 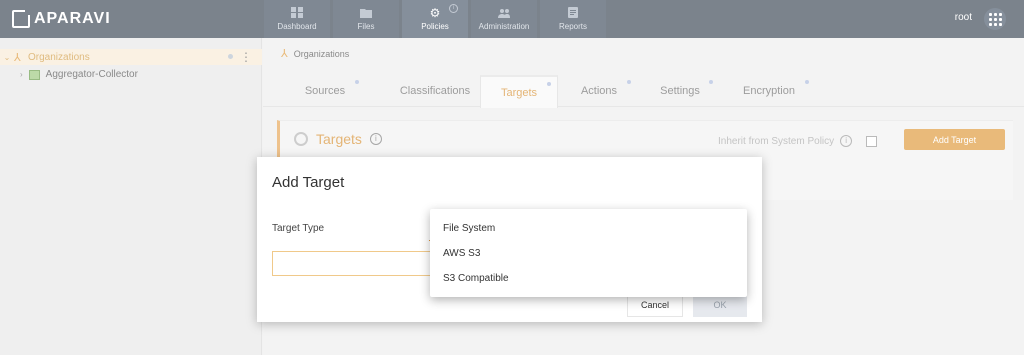 What do you see at coordinates (588, 228) in the screenshot?
I see `dropdown-option-file-system: File System` at bounding box center [588, 228].